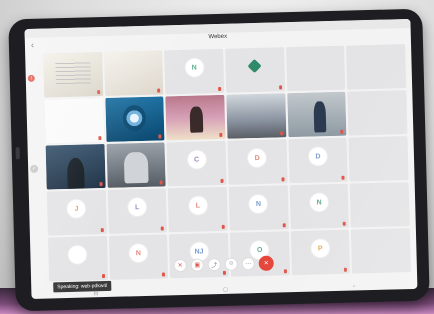 Image resolution: width=434 pixels, height=314 pixels. Describe the element at coordinates (214, 264) in the screenshot. I see `share-icon: ⤴` at that location.